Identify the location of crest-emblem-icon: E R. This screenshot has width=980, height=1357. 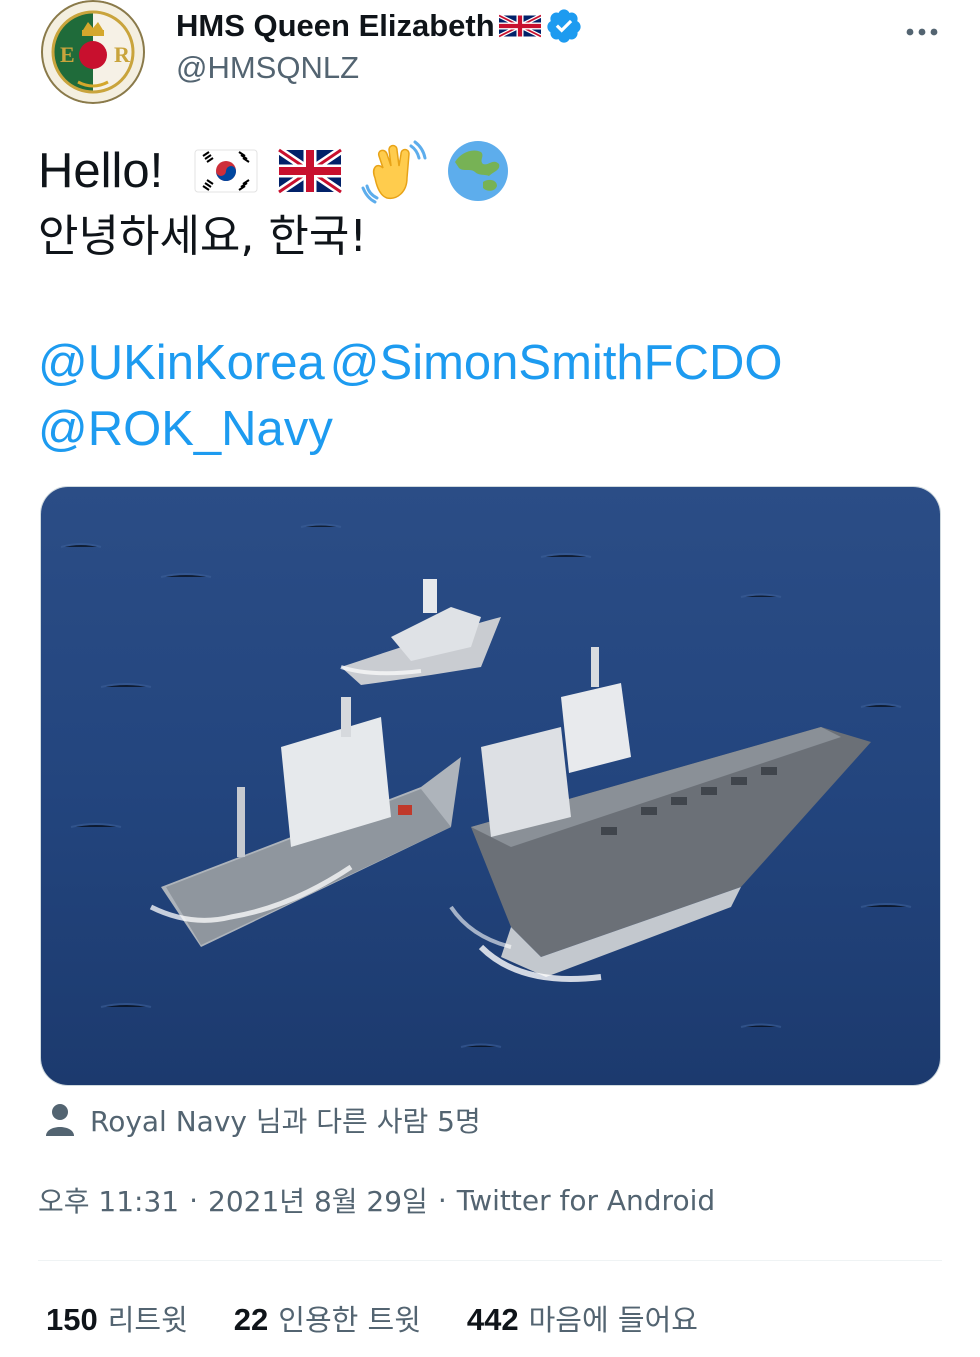
(93, 52).